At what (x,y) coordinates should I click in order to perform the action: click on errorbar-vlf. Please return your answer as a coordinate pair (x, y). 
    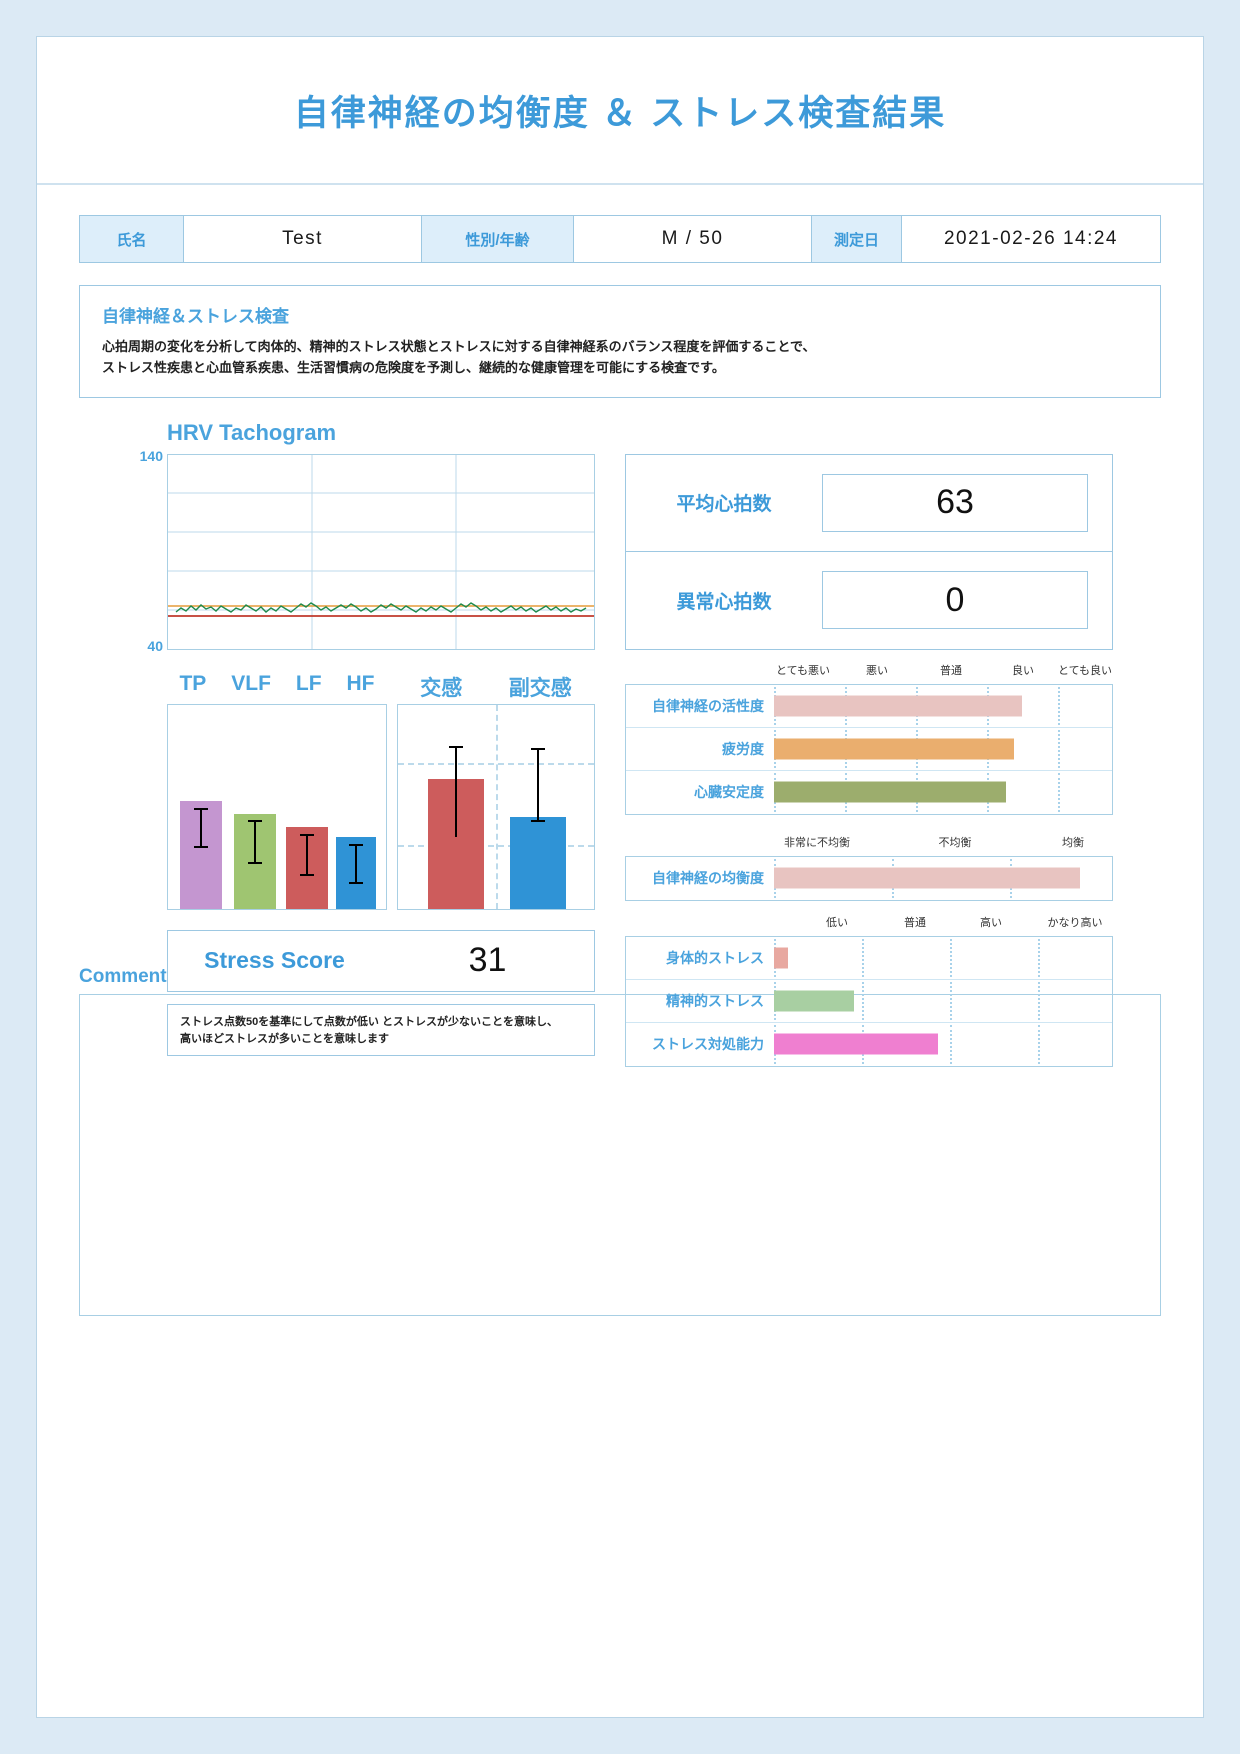
    Looking at the image, I should click on (255, 841).